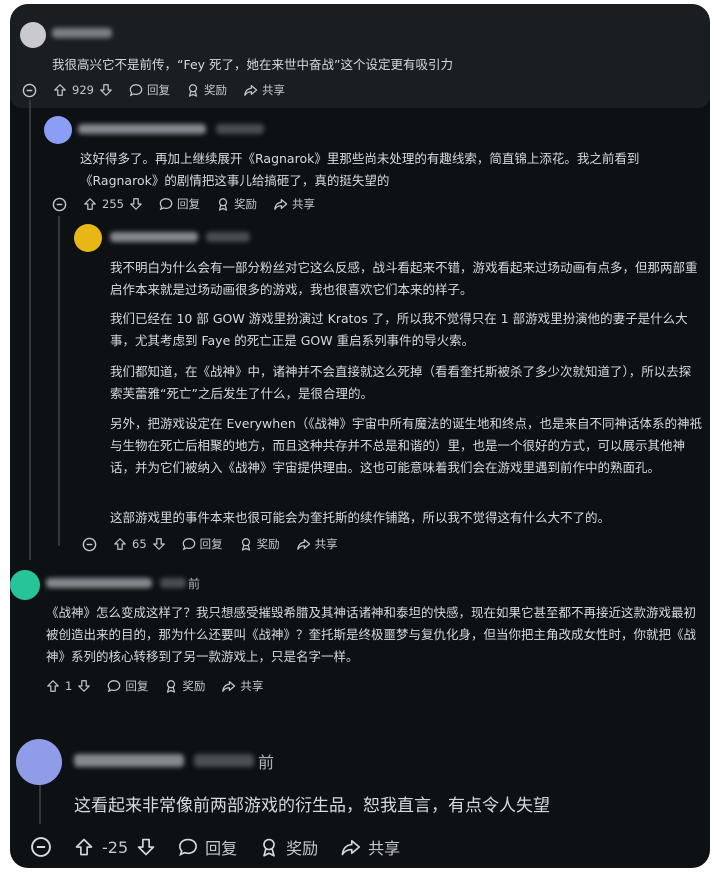  I want to click on comment-actions: 255 回复 奖励 共享, so click(191, 204).